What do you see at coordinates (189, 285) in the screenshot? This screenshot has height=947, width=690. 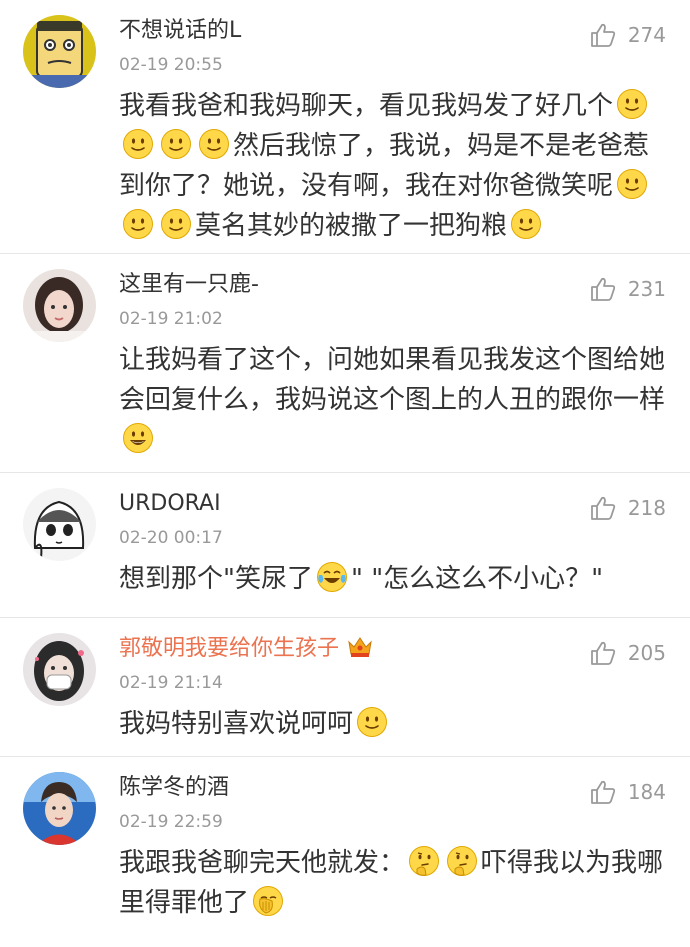 I see `username: 这里有一只鹿-` at bounding box center [189, 285].